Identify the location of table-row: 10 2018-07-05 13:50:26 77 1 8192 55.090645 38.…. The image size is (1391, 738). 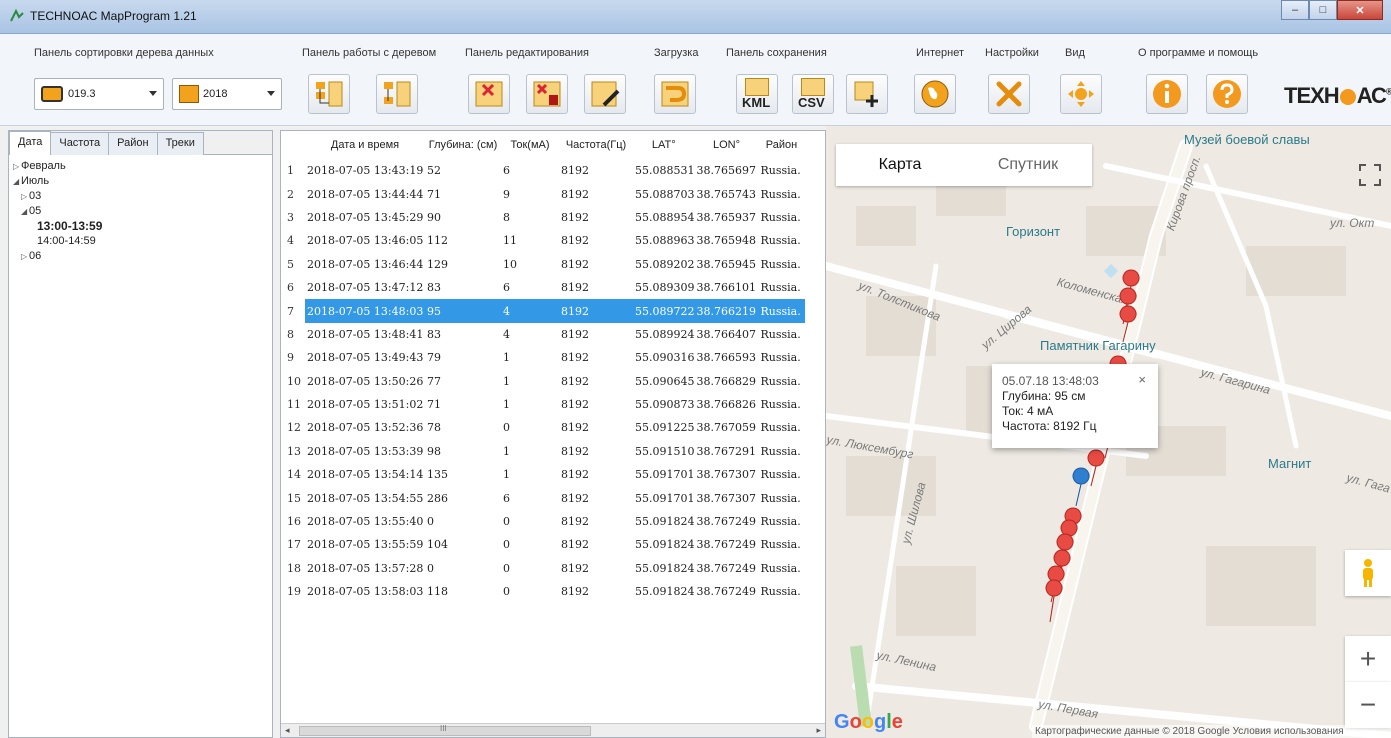
(543, 381).